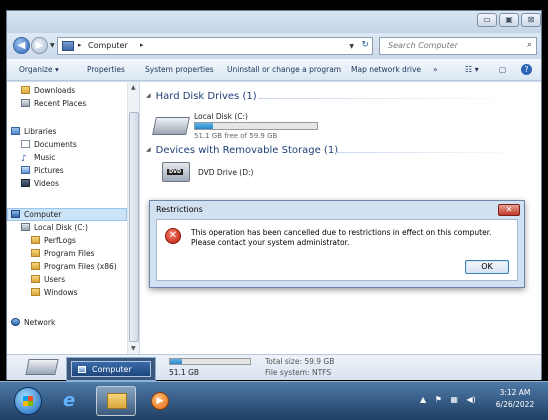  Describe the element at coordinates (509, 210) in the screenshot. I see `dialog-close-button: ✕` at that location.